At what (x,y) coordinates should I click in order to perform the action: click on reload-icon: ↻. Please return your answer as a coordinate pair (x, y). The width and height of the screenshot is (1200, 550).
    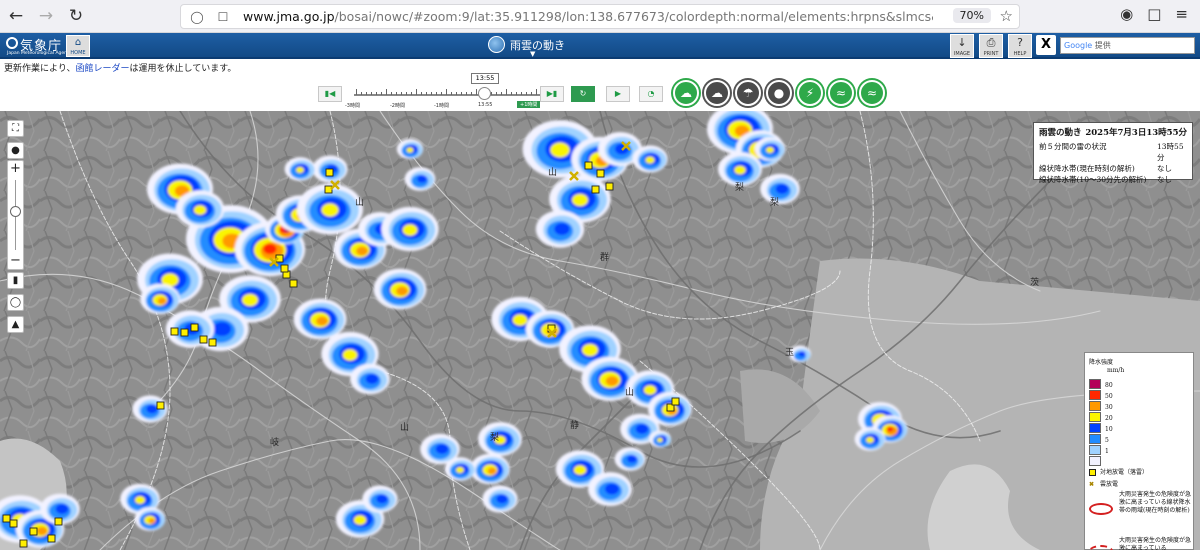
    Looking at the image, I should click on (76, 16).